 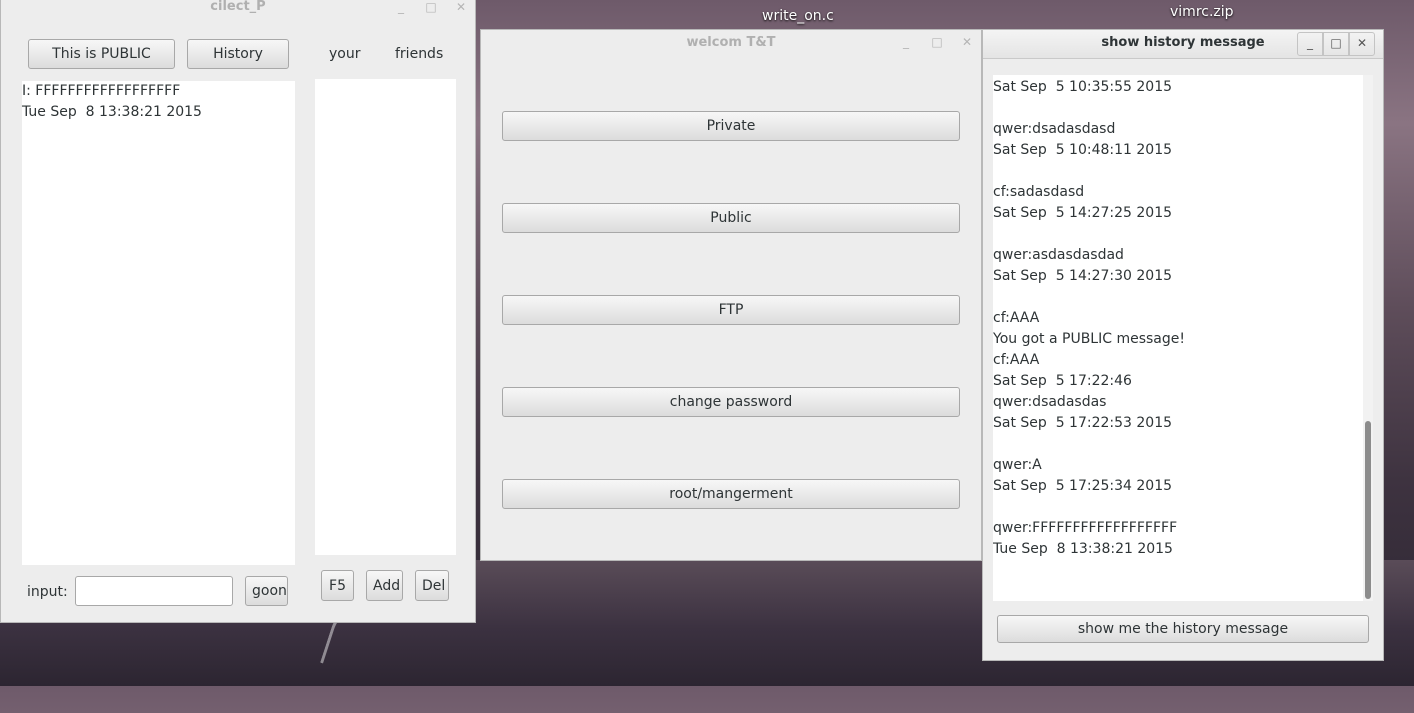 What do you see at coordinates (1183, 629) in the screenshot?
I see `show-history-button: show me the history message` at bounding box center [1183, 629].